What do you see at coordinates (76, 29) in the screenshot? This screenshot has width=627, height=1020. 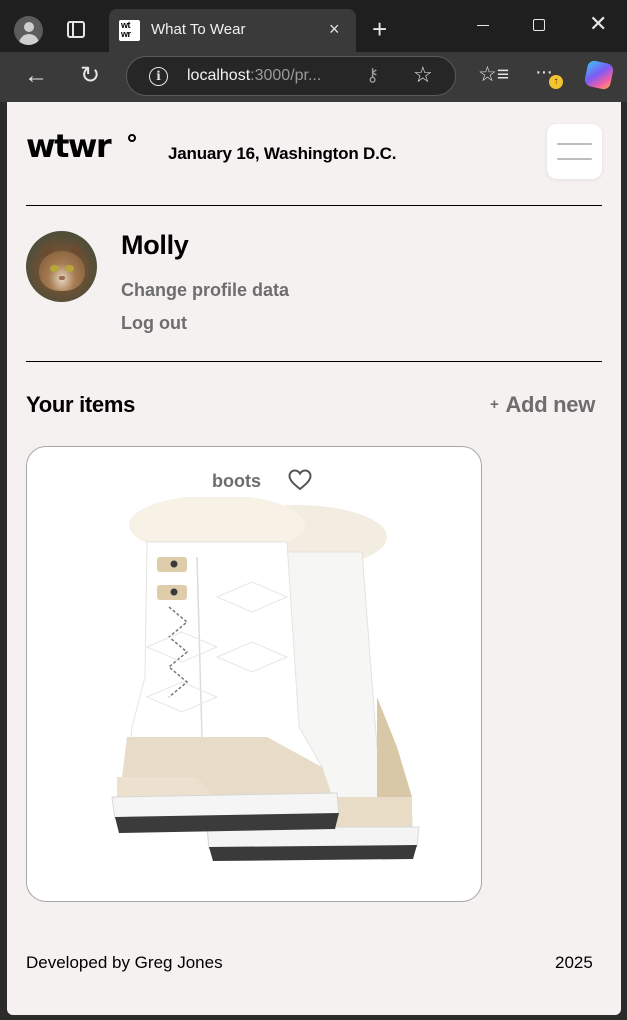 I see `tab-actions-icon` at bounding box center [76, 29].